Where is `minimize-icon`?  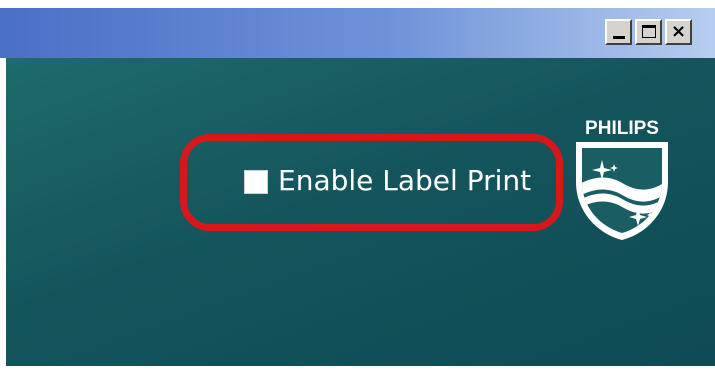 minimize-icon is located at coordinates (619, 37).